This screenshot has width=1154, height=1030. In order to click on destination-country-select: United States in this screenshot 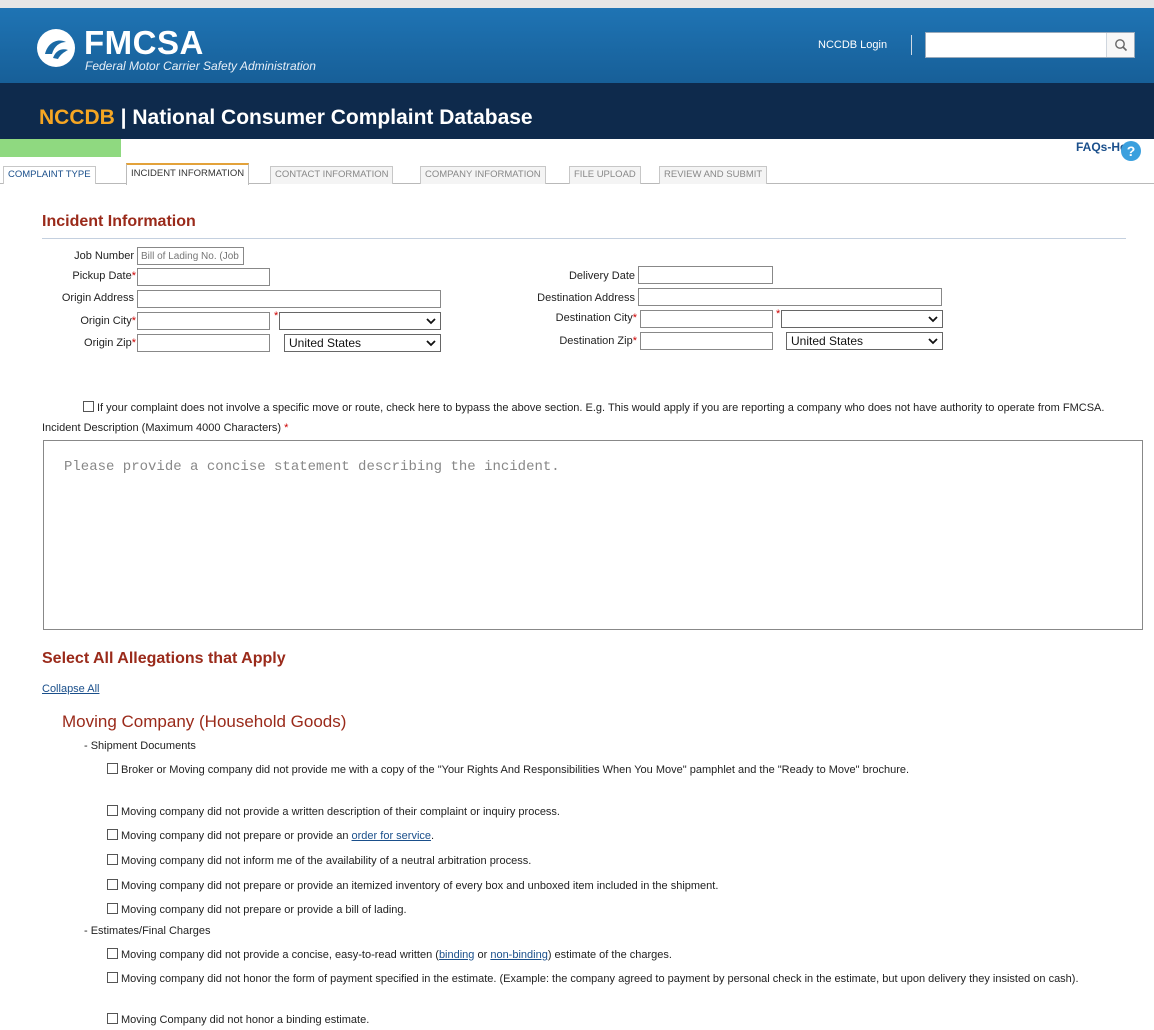, I will do `click(864, 341)`.